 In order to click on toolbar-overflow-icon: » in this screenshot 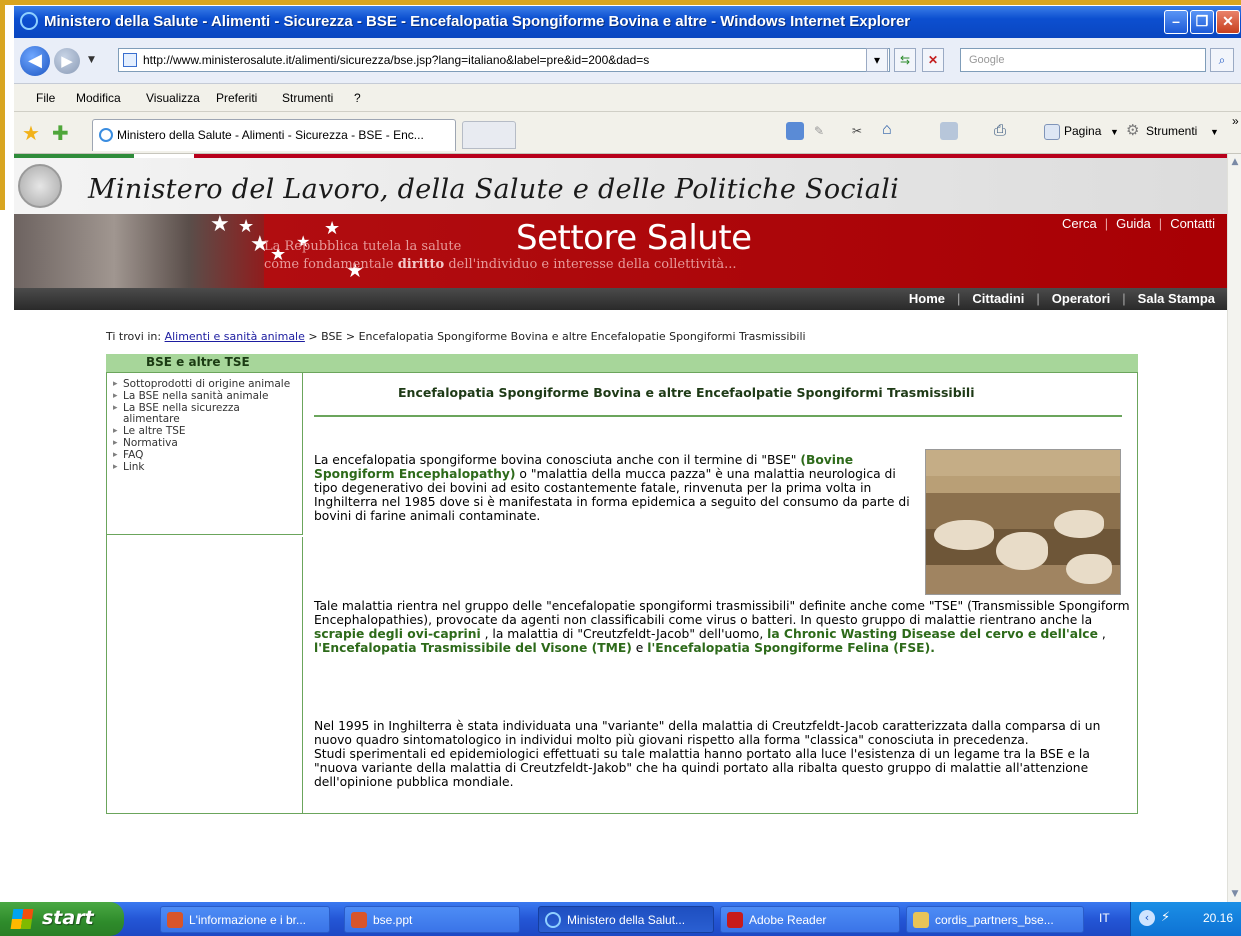, I will do `click(1235, 121)`.